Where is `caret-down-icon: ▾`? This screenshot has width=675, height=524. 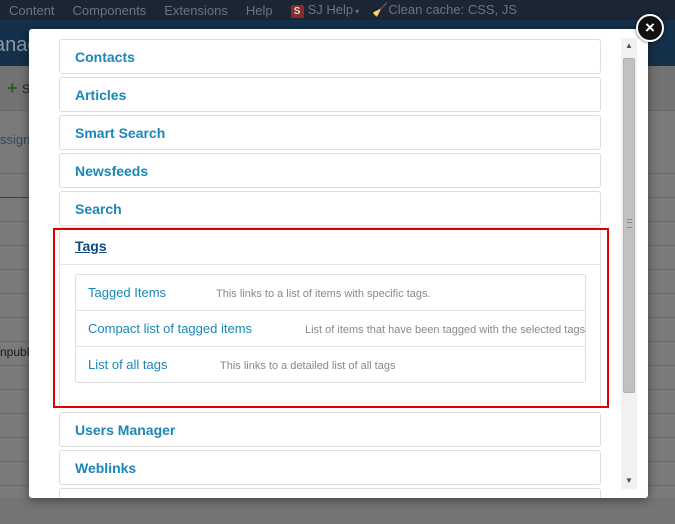
caret-down-icon: ▾ is located at coordinates (357, 12).